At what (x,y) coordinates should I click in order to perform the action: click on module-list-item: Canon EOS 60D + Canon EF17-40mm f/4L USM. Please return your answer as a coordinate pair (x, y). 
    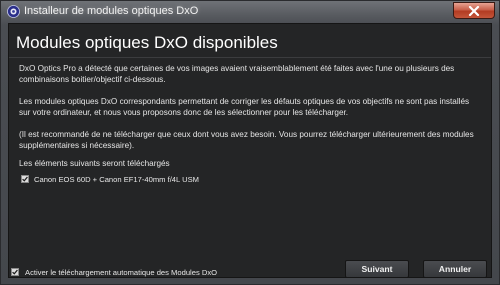
    Looking at the image, I should click on (110, 179).